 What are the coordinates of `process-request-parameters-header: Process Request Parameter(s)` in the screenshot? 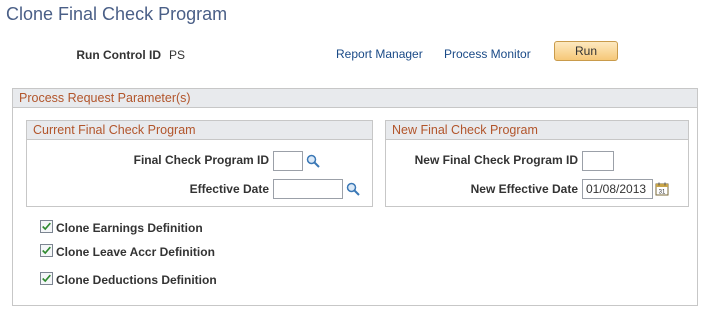 It's located at (355, 98).